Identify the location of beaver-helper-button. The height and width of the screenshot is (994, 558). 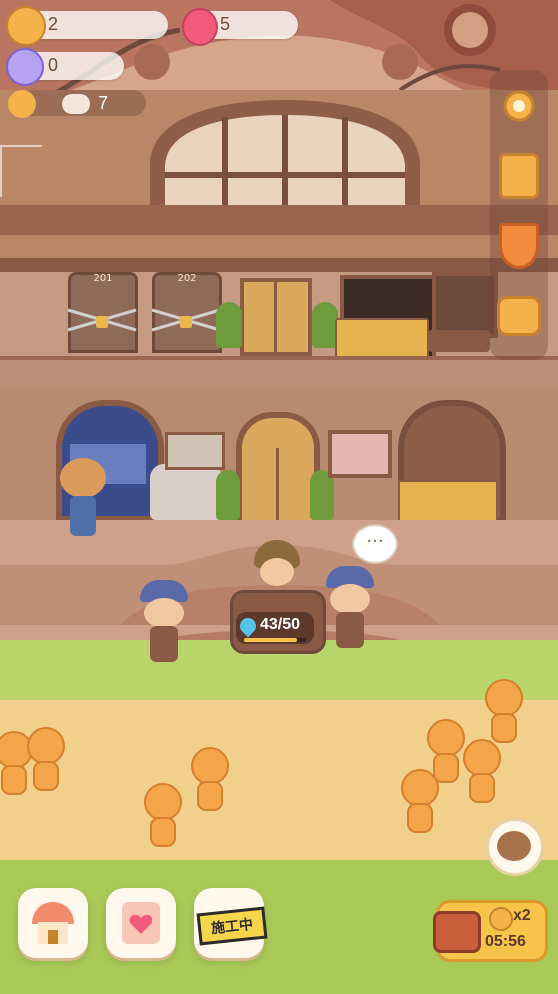
(515, 847).